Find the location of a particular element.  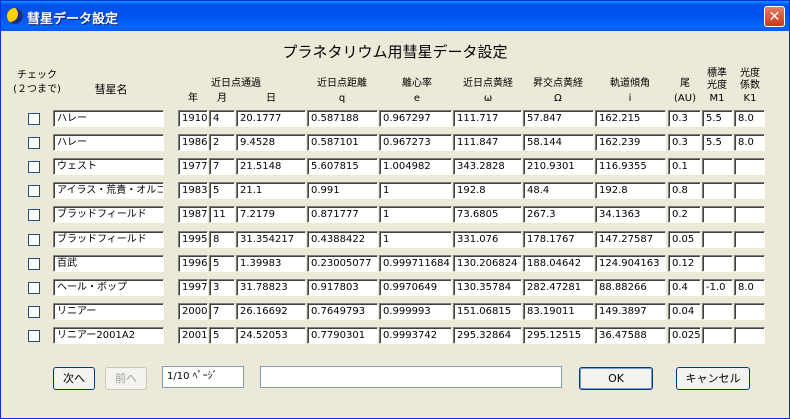

k1-field: 8.0 is located at coordinates (749, 143).